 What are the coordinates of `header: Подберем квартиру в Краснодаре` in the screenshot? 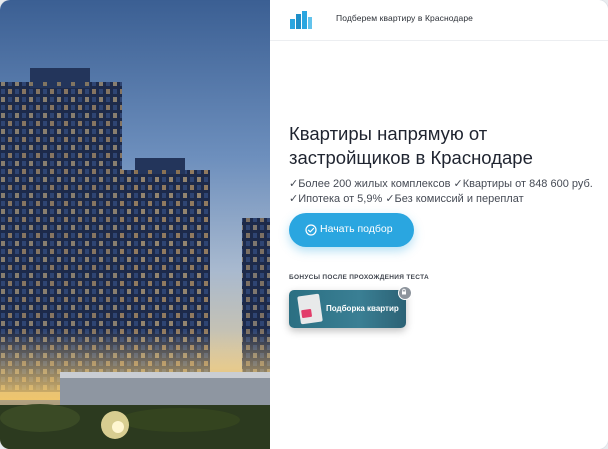 It's located at (439, 20).